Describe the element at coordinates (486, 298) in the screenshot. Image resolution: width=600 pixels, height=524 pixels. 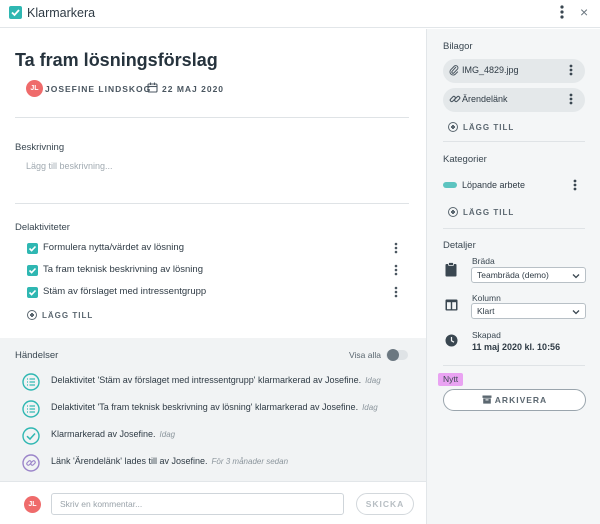
I see `column-label: Kolumn` at that location.